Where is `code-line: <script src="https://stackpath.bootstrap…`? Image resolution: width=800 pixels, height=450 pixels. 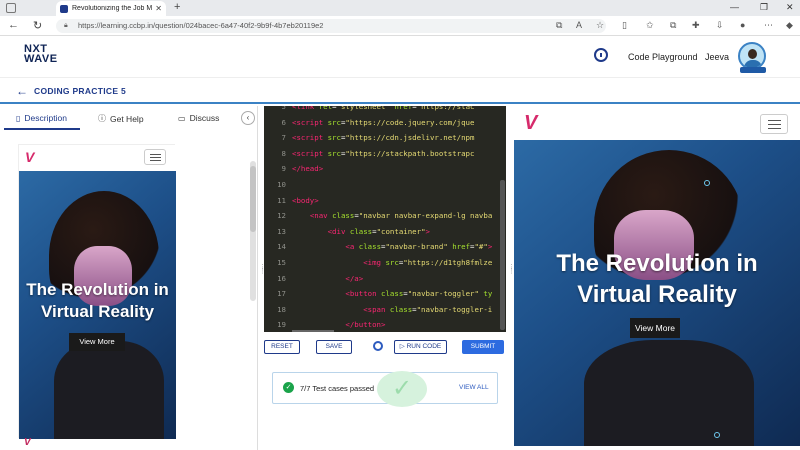
code-line: <script src="https://stackpath.bootstrap… is located at coordinates (383, 153).